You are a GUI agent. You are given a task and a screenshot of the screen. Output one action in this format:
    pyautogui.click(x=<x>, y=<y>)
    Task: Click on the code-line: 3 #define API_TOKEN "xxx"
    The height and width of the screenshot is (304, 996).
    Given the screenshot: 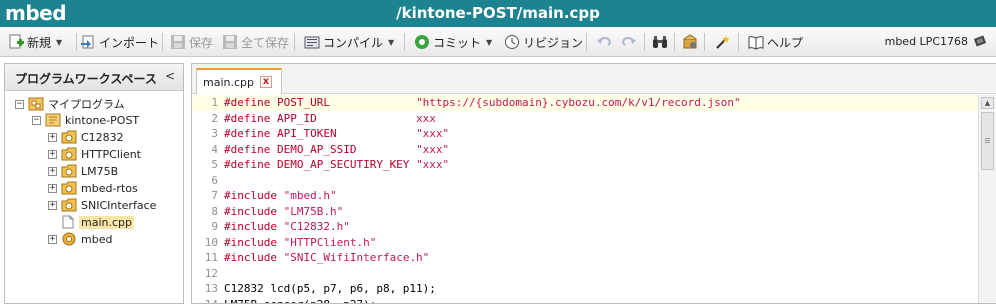 What is the action you would take?
    pyautogui.click(x=585, y=134)
    